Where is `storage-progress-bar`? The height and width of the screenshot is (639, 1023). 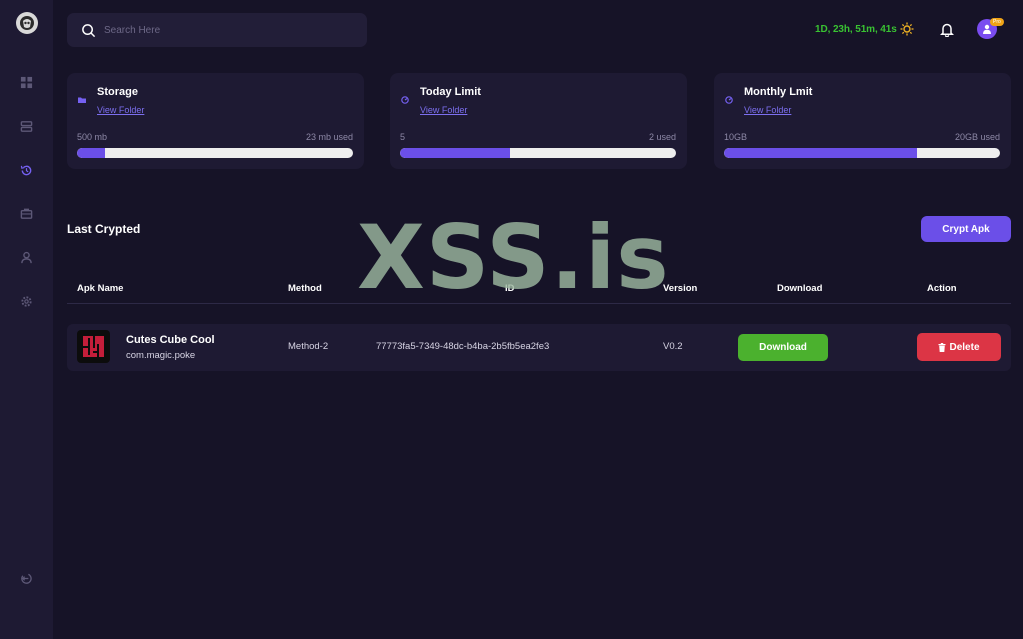 storage-progress-bar is located at coordinates (215, 153).